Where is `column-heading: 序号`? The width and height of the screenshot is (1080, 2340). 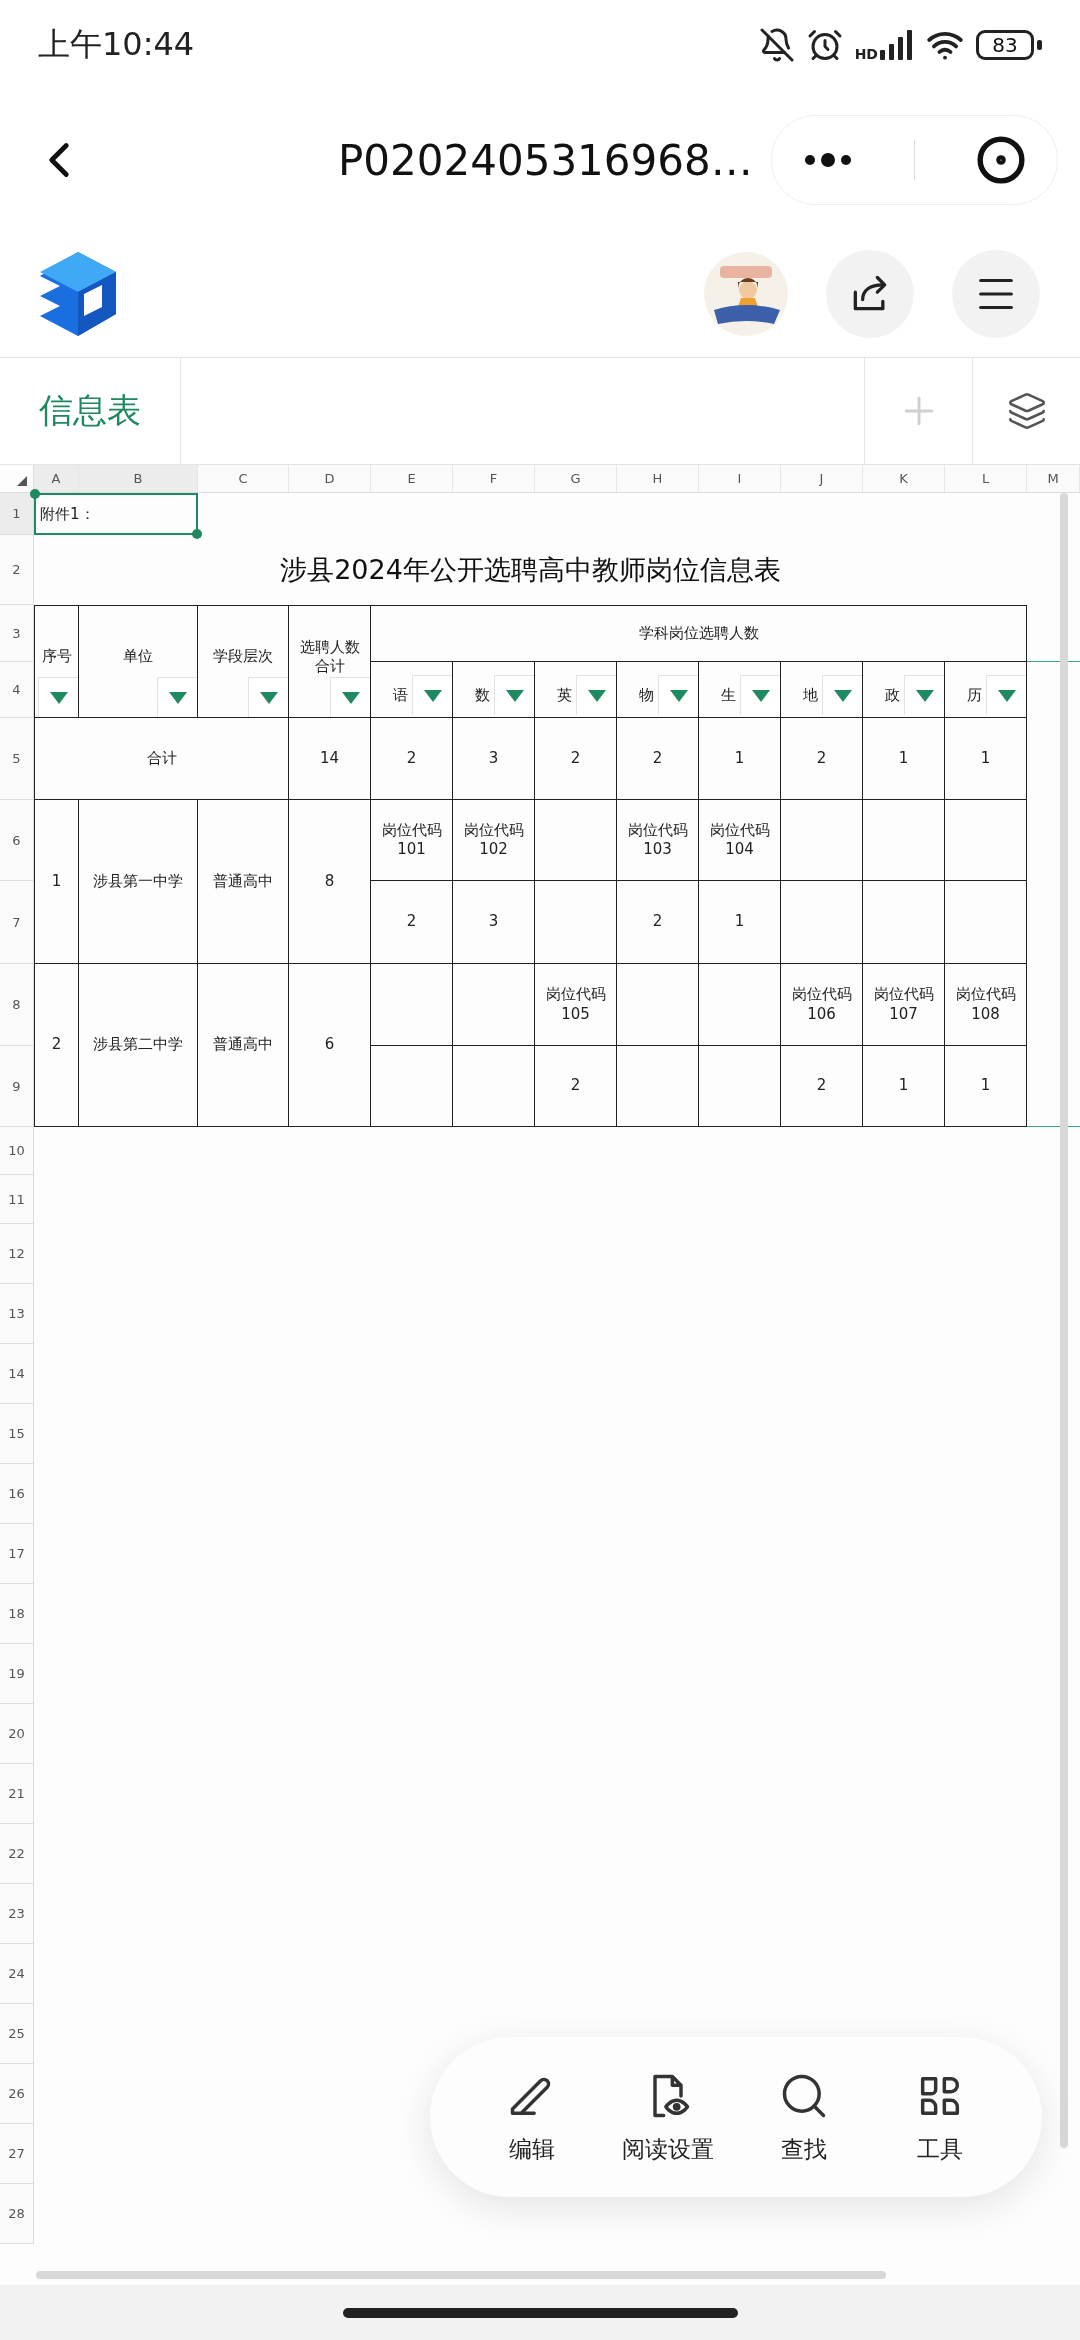 column-heading: 序号 is located at coordinates (56, 661).